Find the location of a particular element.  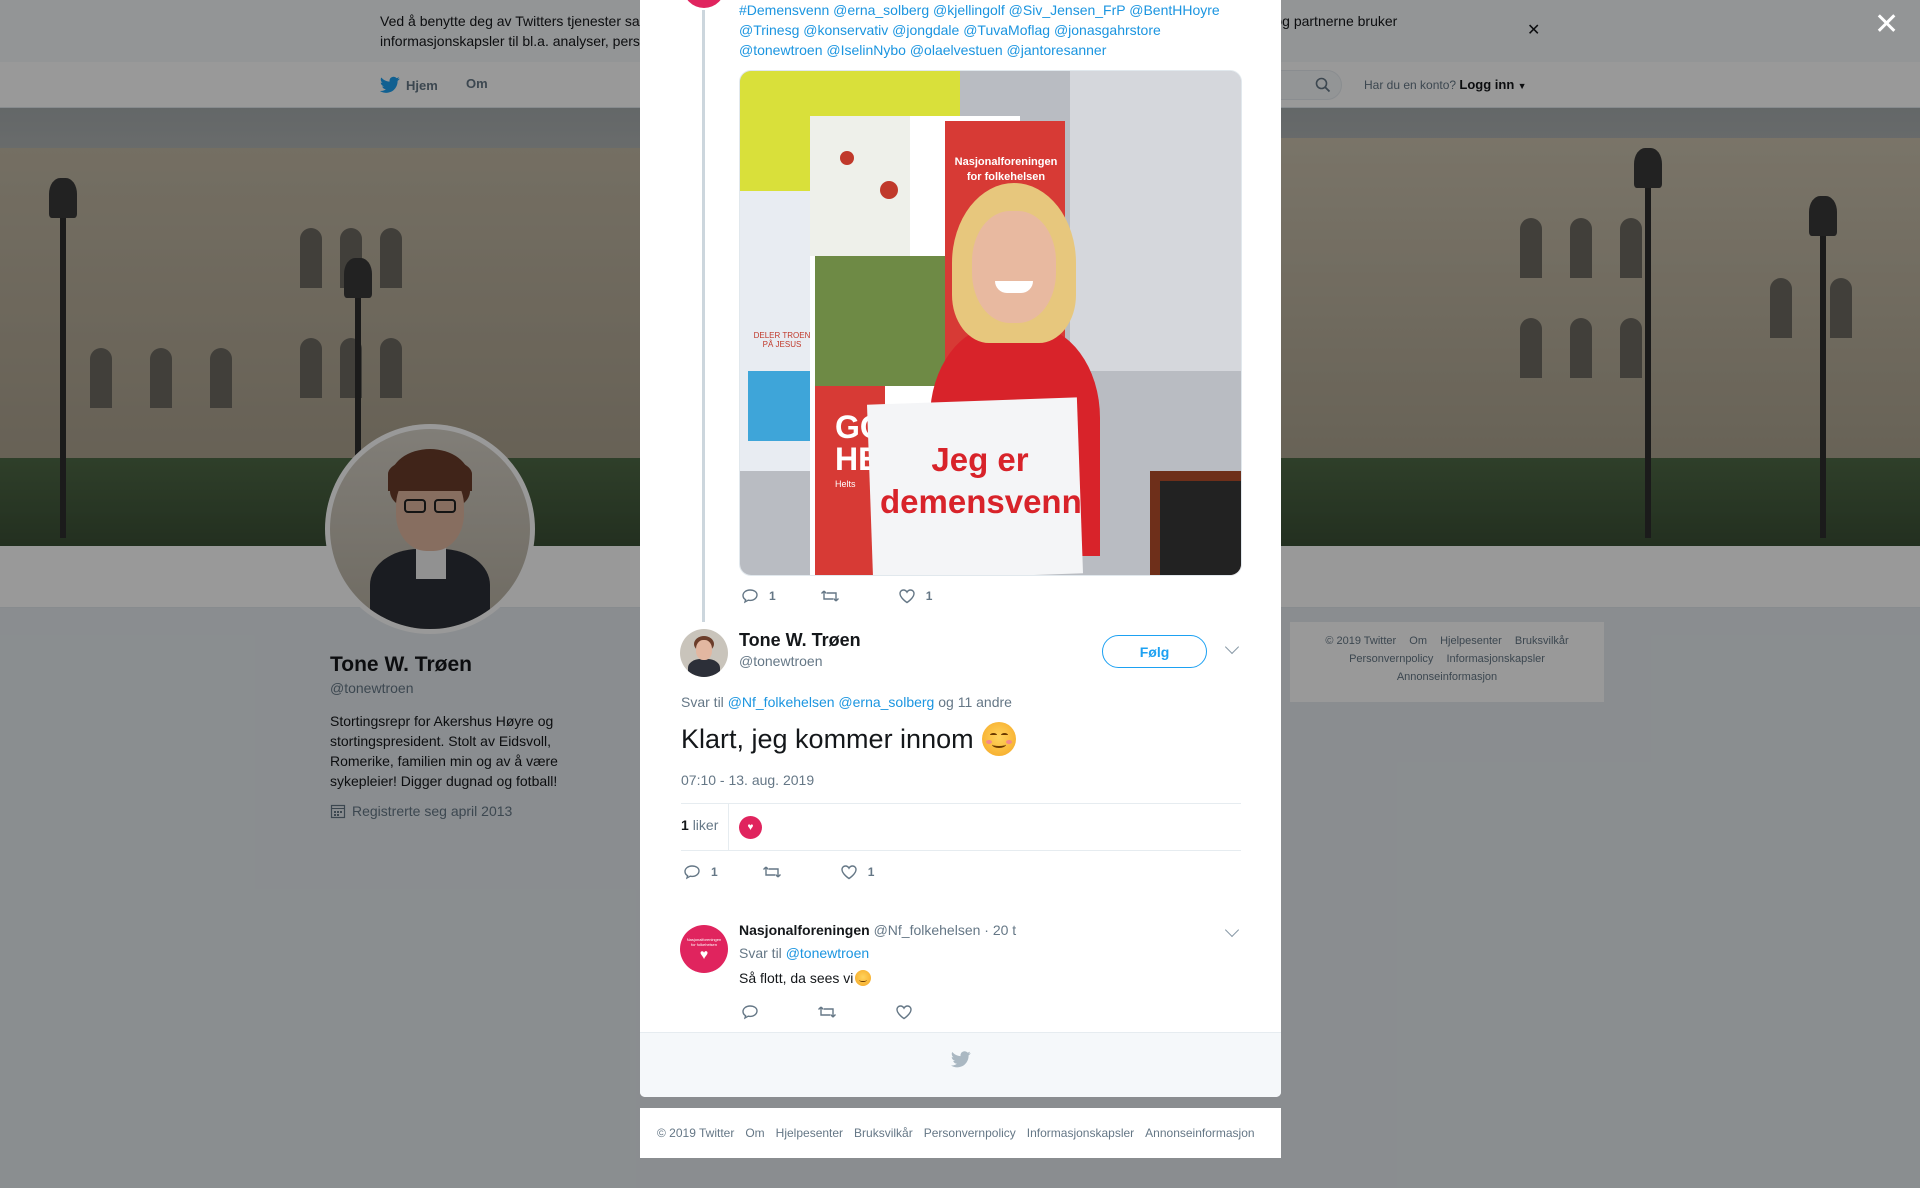

reply-button is located at coordinates (750, 1012).